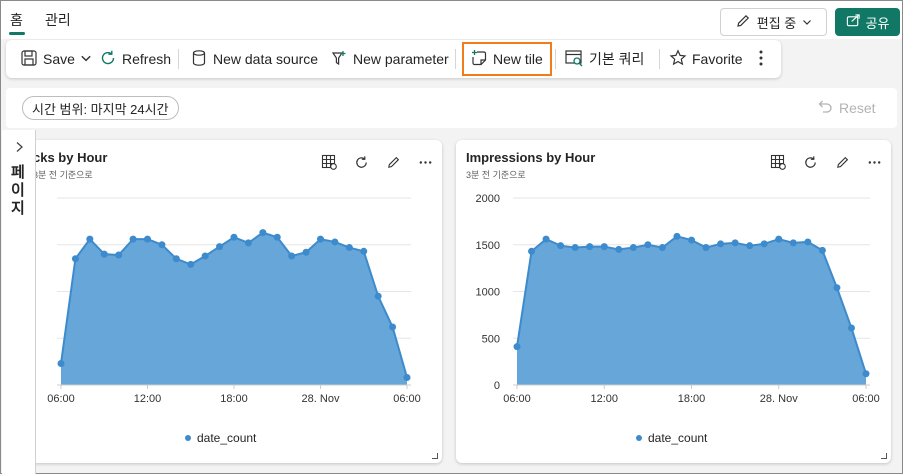 This screenshot has height=474, width=903. What do you see at coordinates (234, 399) in the screenshot?
I see `x-tick-label: 18:00` at bounding box center [234, 399].